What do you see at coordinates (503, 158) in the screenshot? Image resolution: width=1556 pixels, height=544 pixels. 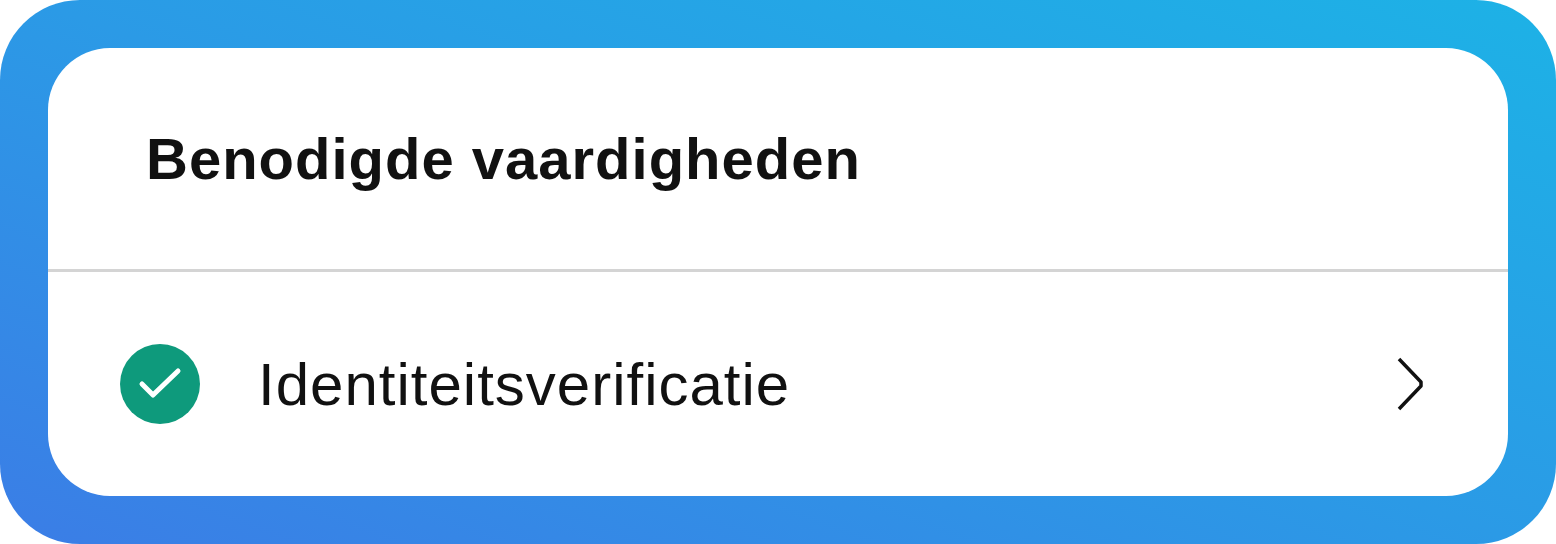 I see `section-title: Benodigde vaardigheden` at bounding box center [503, 158].